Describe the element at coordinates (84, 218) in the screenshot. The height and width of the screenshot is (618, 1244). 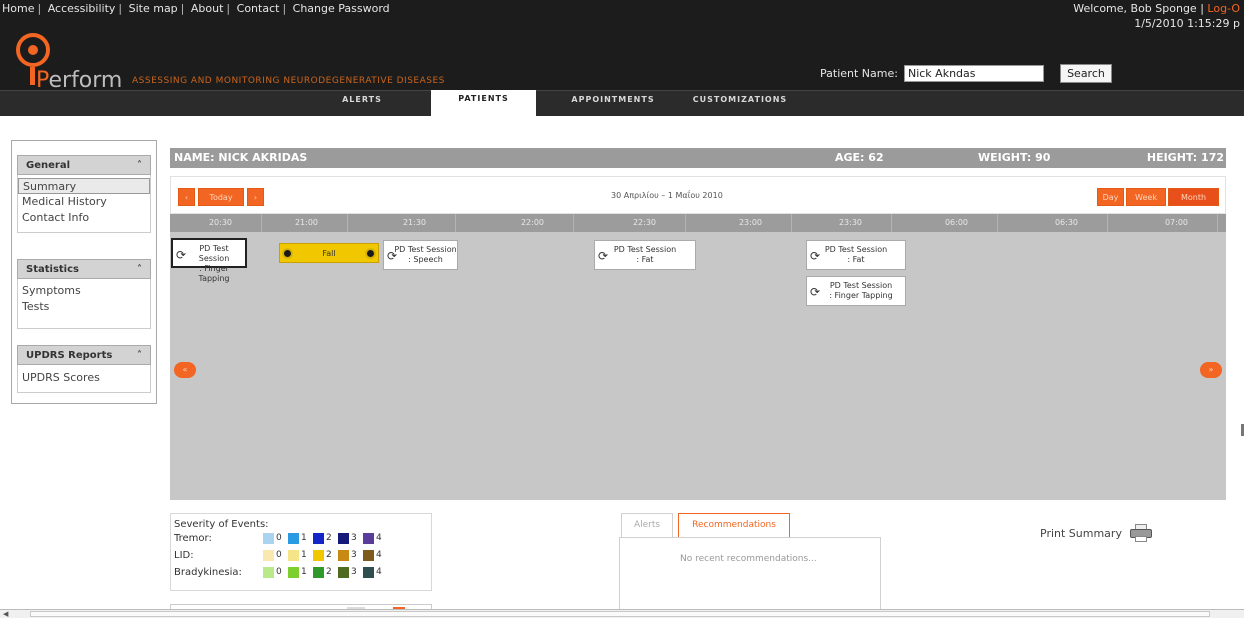
I see `sidebar-item-contact-info: Contact Info` at that location.